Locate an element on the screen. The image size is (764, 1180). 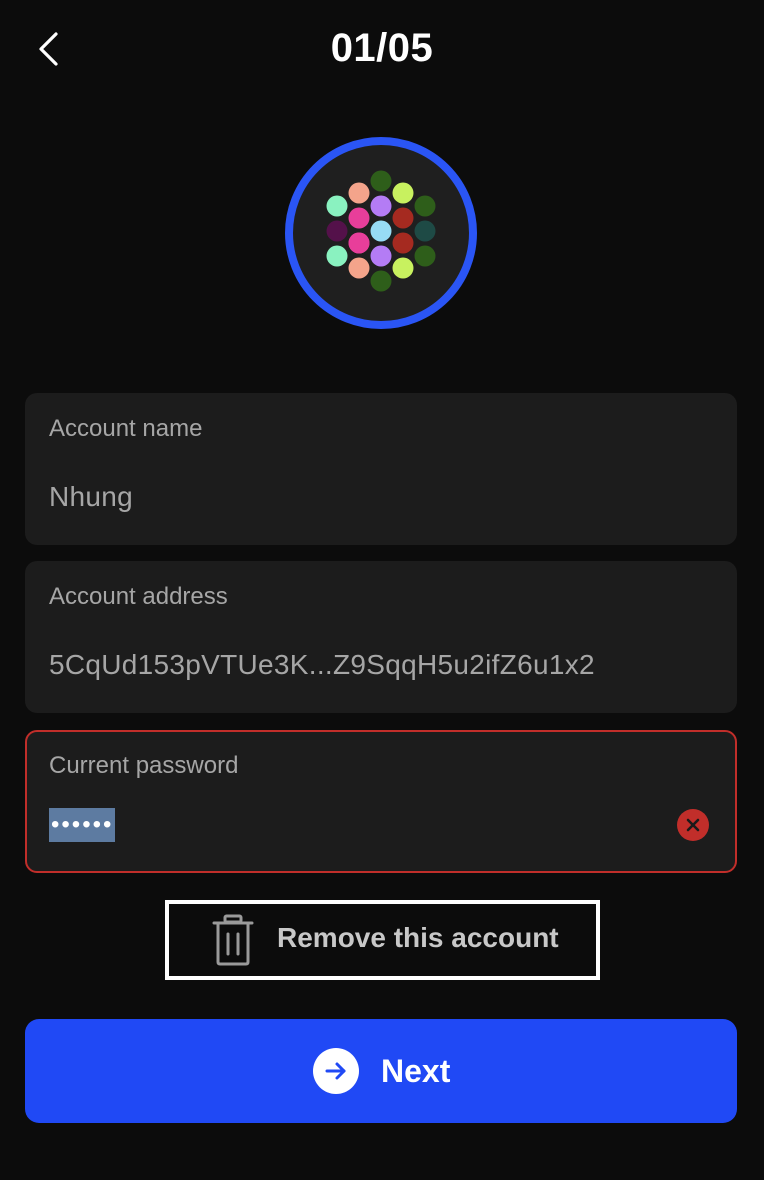
password-selected-text: •••••• is located at coordinates (82, 825).